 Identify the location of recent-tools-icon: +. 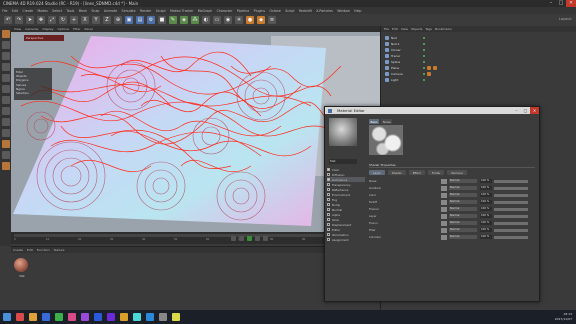
(74, 20).